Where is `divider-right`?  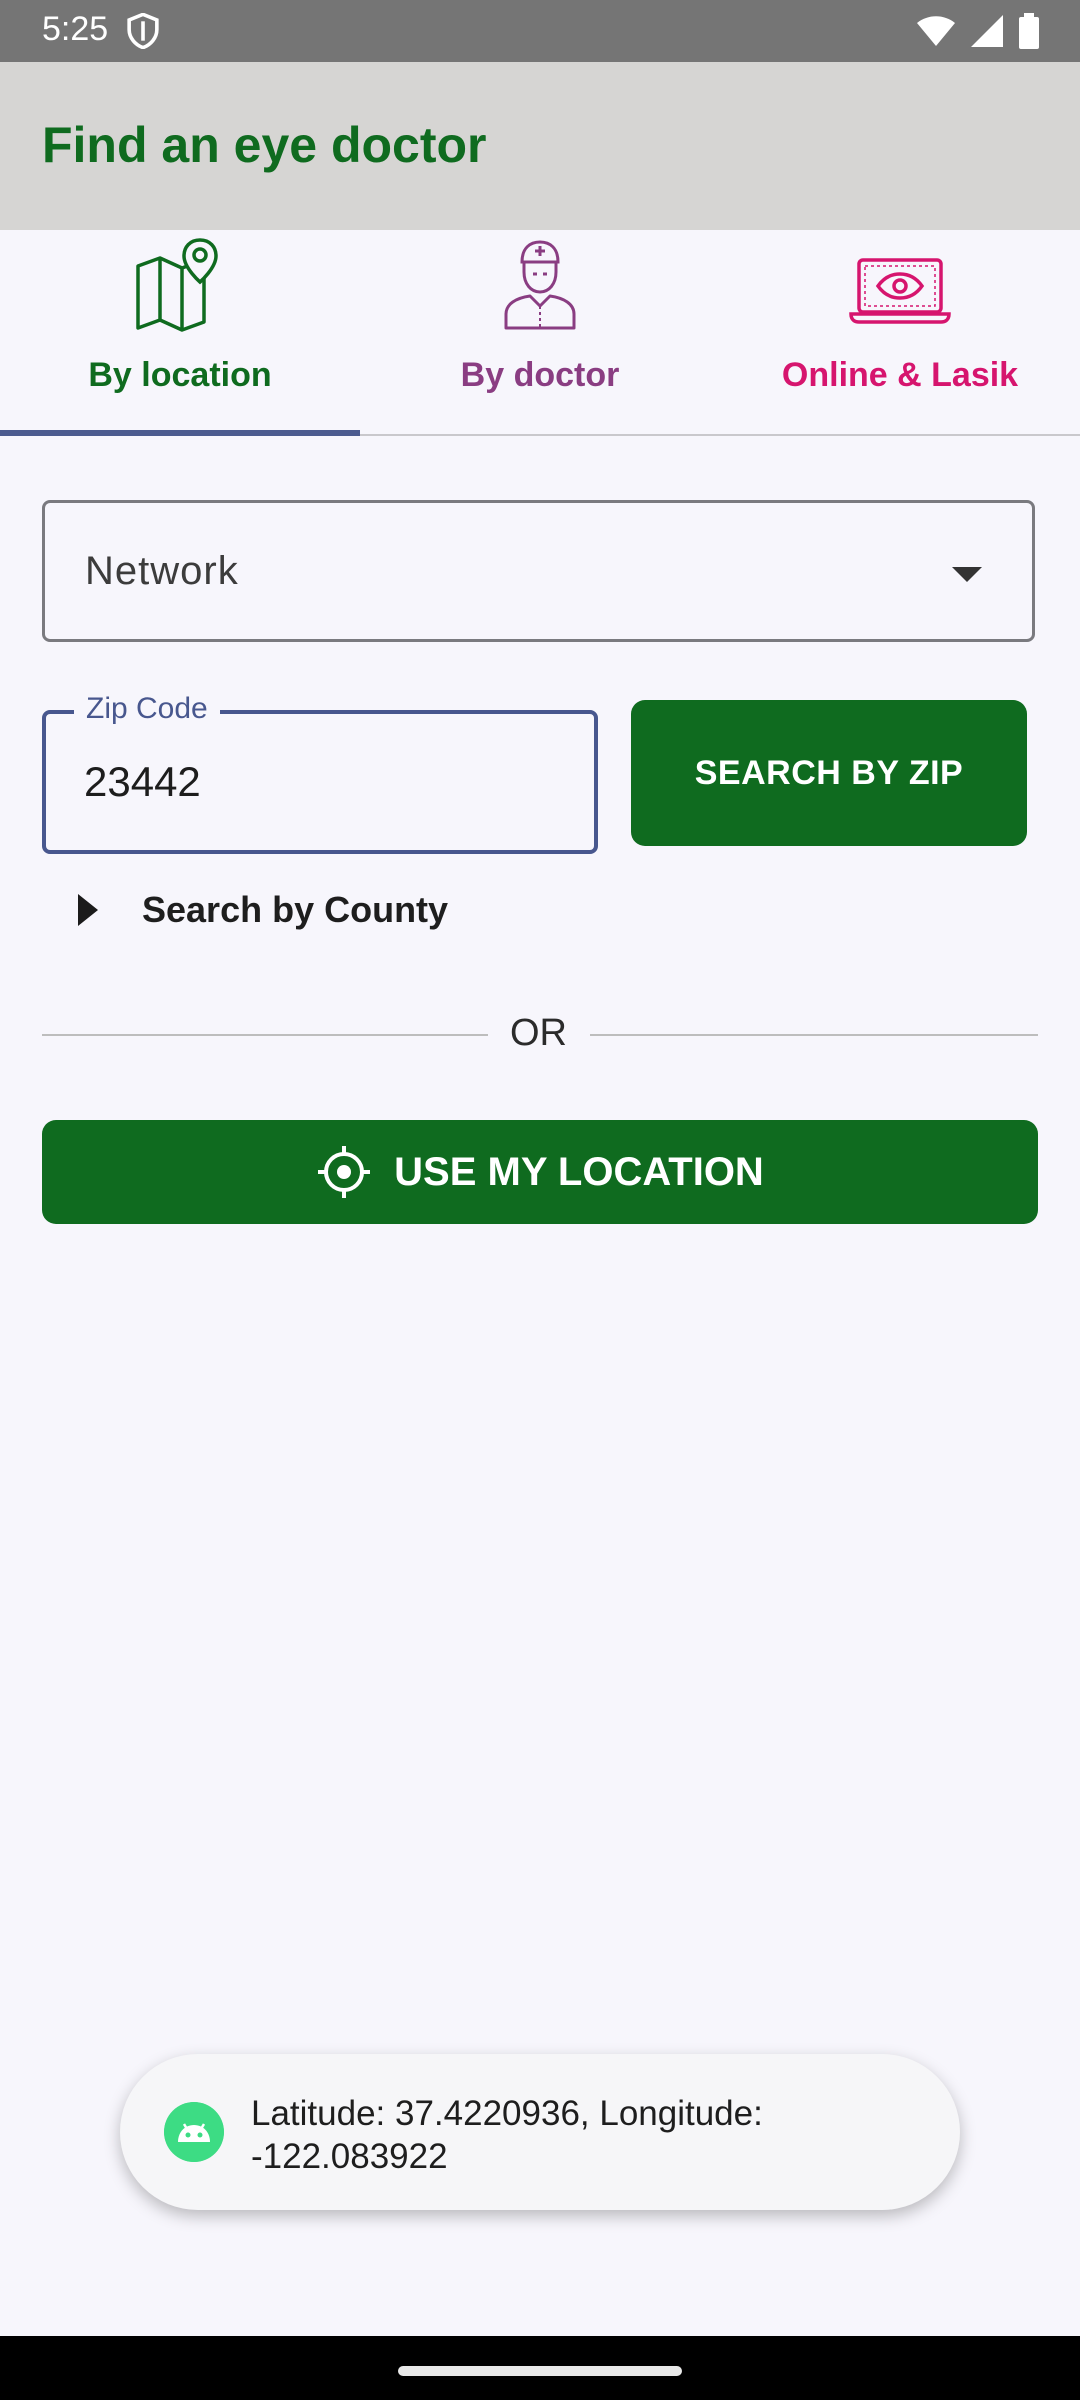 divider-right is located at coordinates (814, 1035).